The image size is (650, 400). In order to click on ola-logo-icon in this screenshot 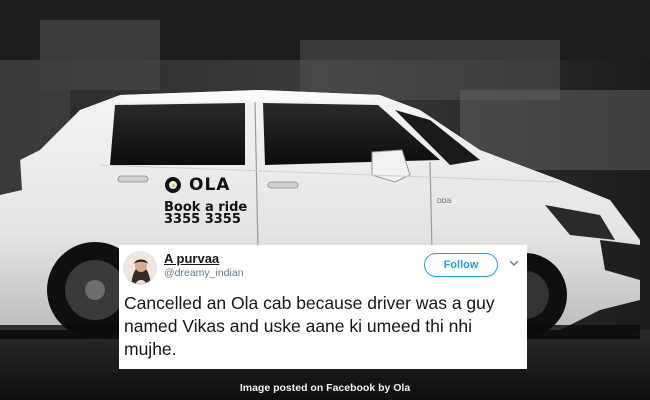, I will do `click(173, 185)`.